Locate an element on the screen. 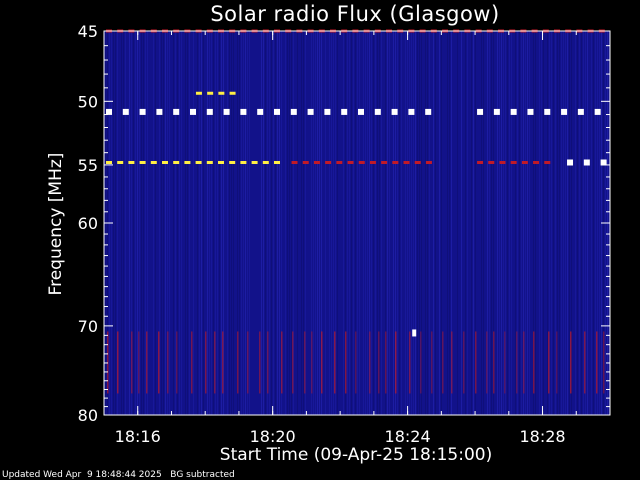 This screenshot has width=640, height=480. feature-spot is located at coordinates (414, 333).